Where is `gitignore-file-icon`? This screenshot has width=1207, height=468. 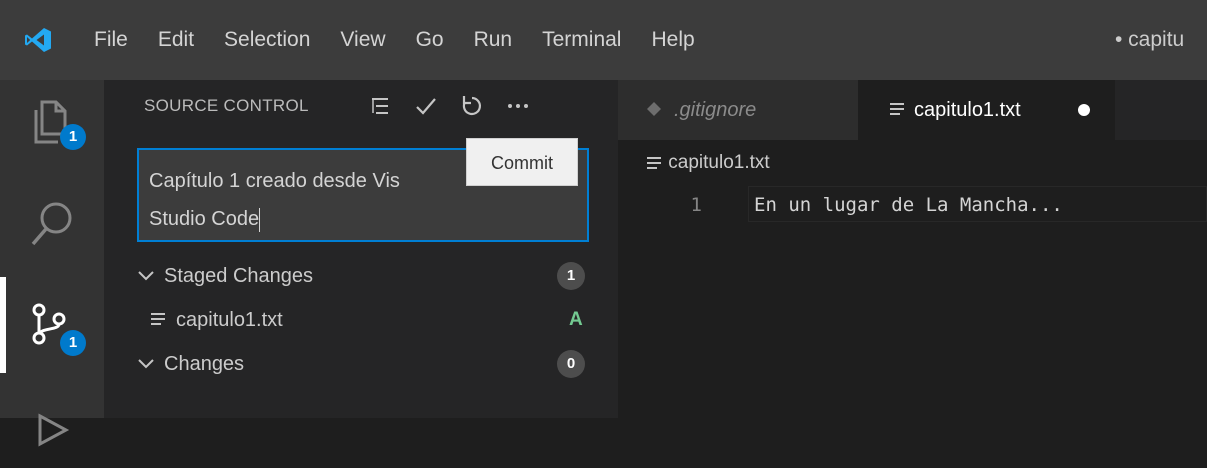
gitignore-file-icon is located at coordinates (654, 109).